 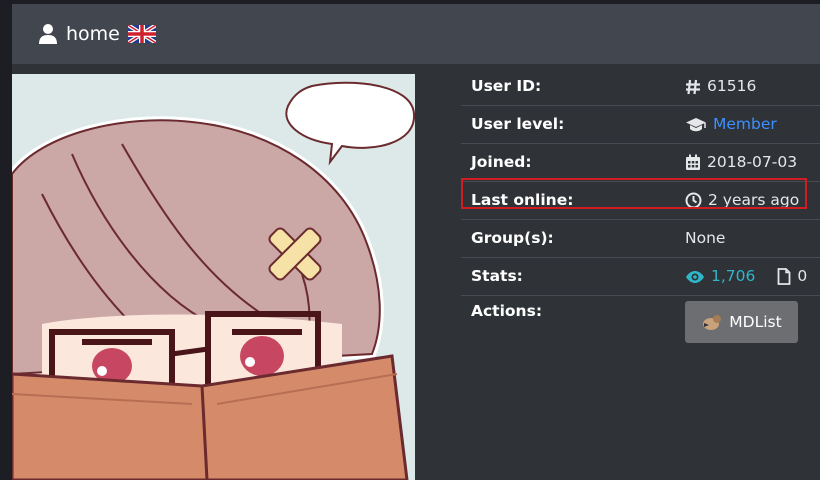 I want to click on profile-header: home, so click(x=416, y=34).